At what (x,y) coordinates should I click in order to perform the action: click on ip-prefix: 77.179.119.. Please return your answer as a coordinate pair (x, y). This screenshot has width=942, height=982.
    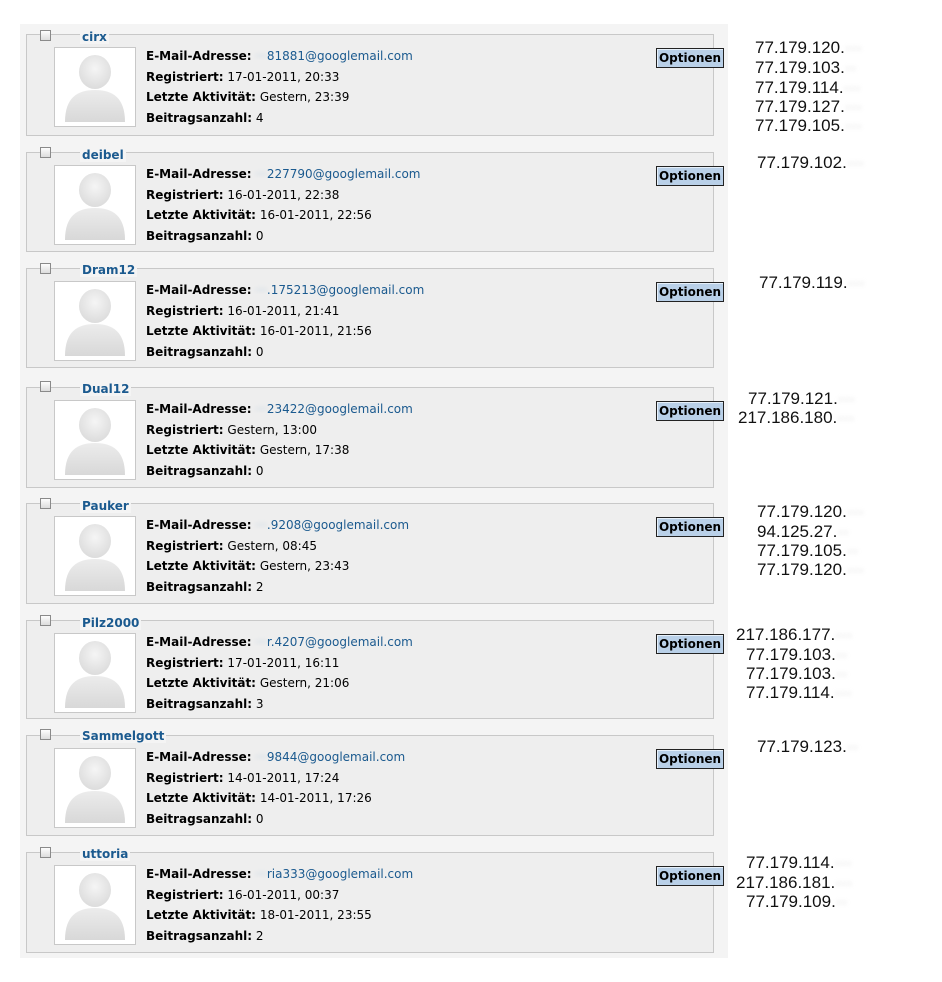
    Looking at the image, I should click on (803, 282).